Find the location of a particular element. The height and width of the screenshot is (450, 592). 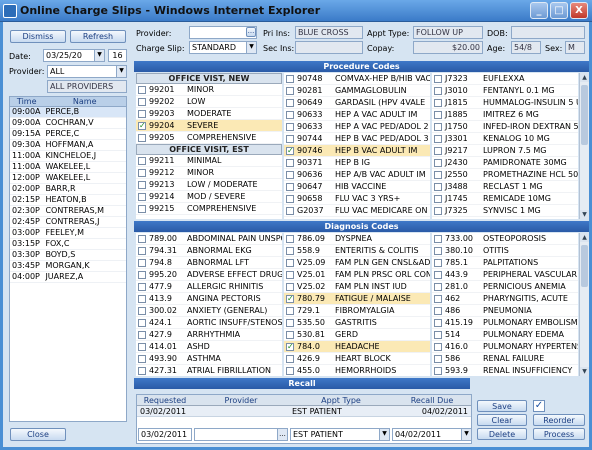

appointment-row: 03:15P FOX,C is located at coordinates (68, 244).